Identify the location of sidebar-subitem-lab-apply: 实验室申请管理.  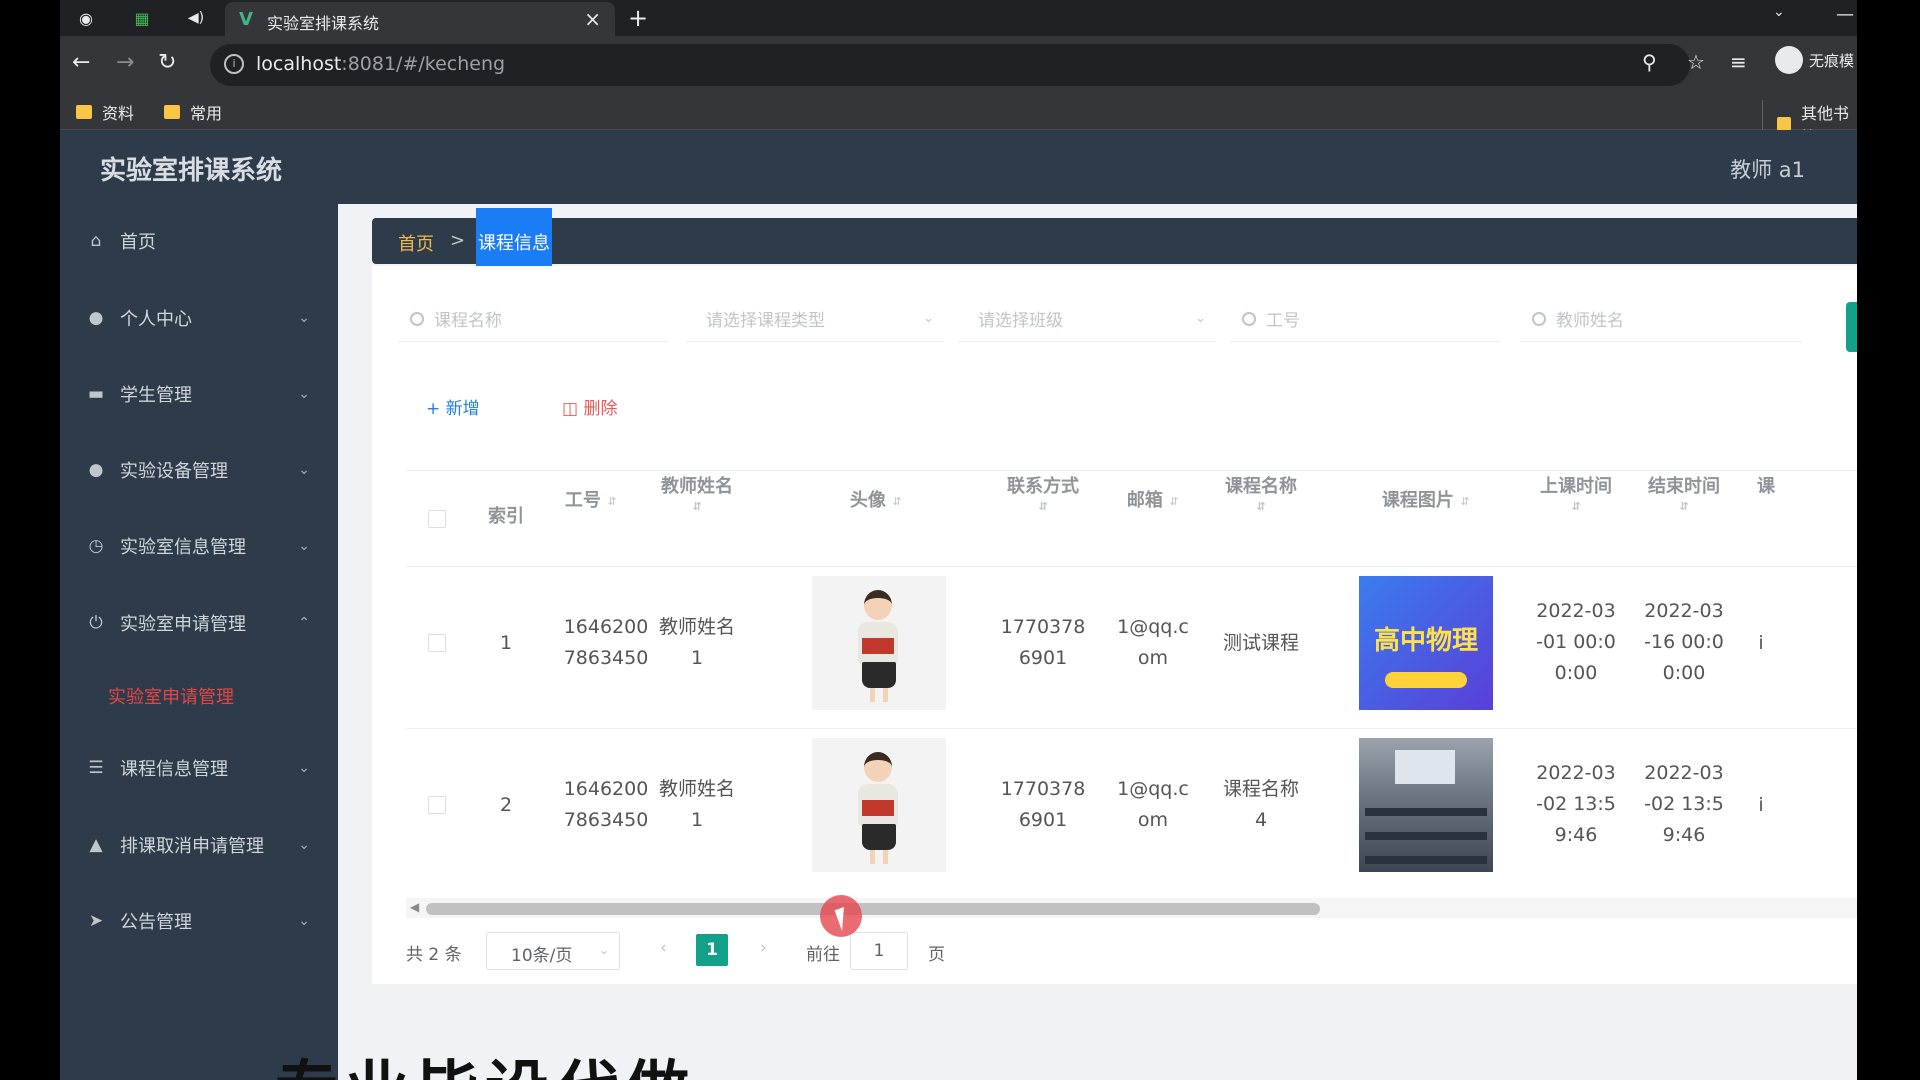
(171, 696).